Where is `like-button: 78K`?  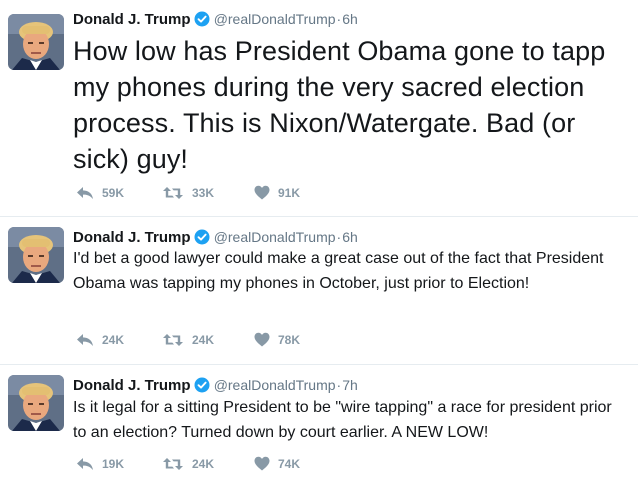 like-button: 78K is located at coordinates (277, 339).